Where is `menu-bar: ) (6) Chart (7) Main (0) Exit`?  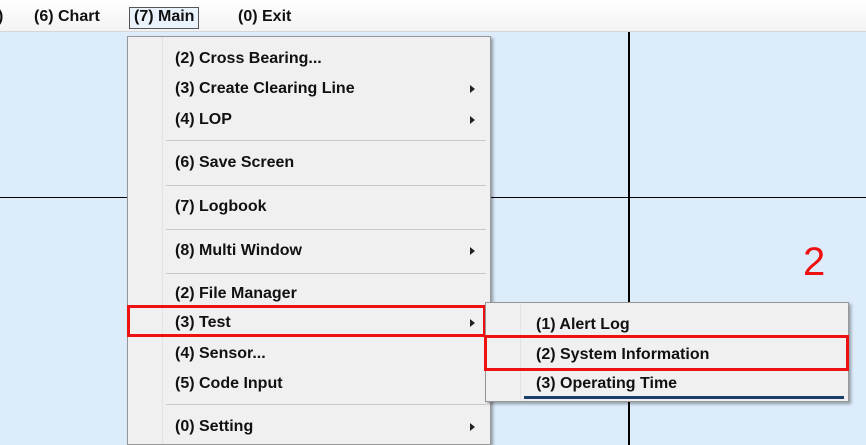 menu-bar: ) (6) Chart (7) Main (0) Exit is located at coordinates (433, 16).